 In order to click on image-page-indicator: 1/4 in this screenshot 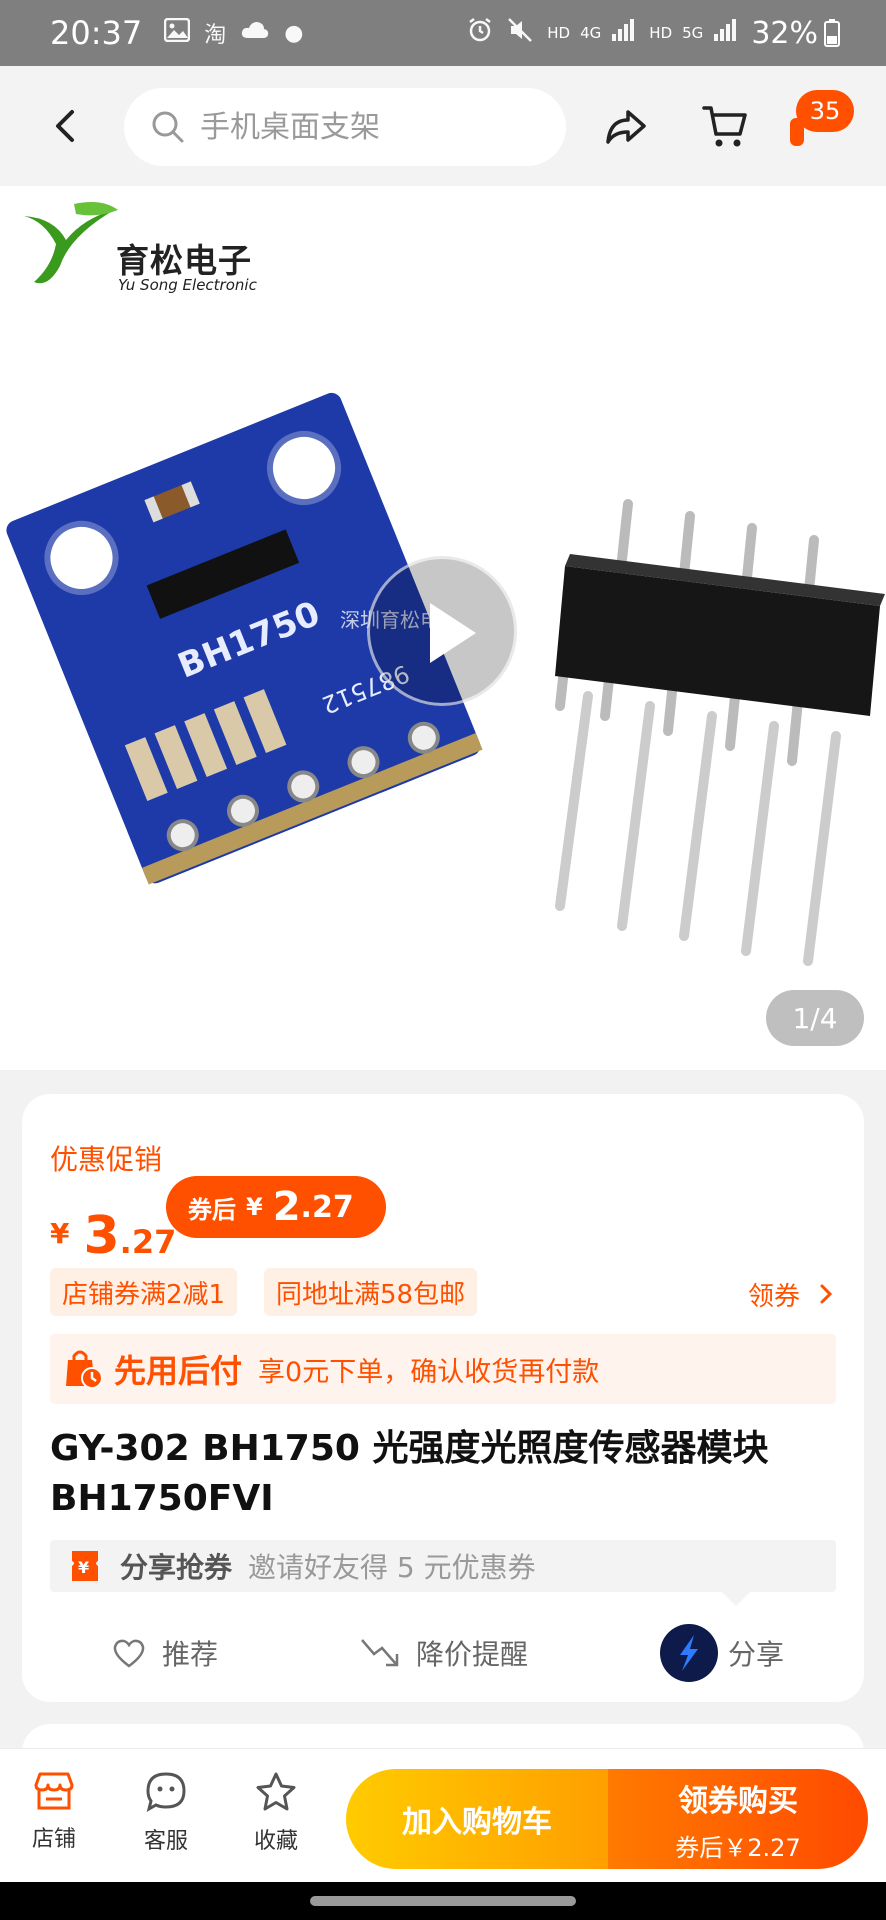, I will do `click(815, 1018)`.